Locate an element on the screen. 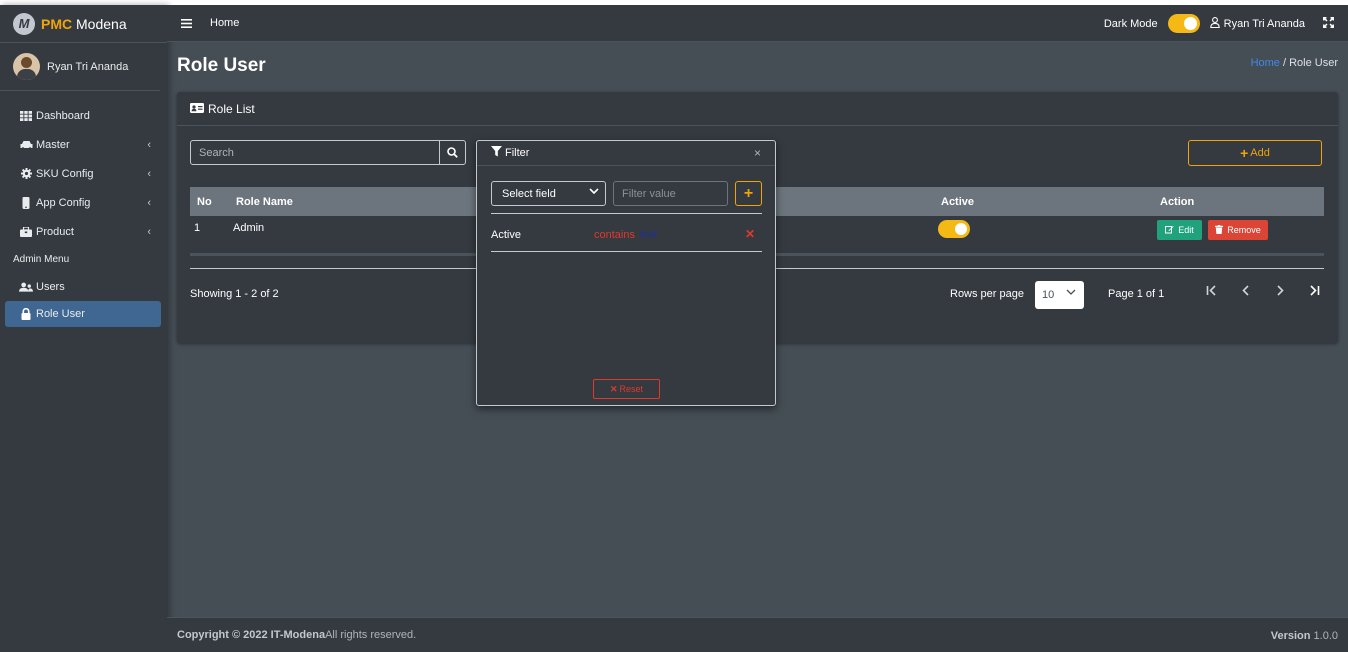 The height and width of the screenshot is (652, 1348). sidebar-item-users: Users is located at coordinates (83, 286).